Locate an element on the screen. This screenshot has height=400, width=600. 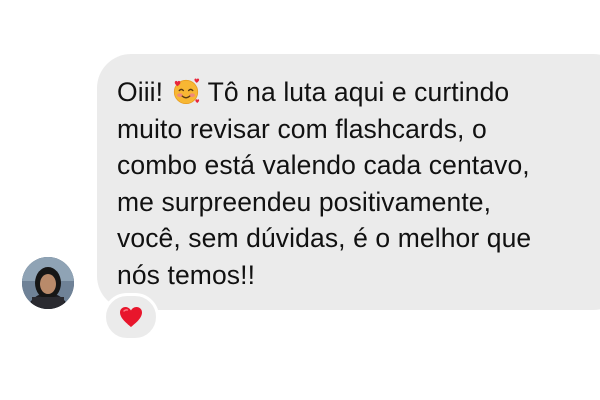
message-line-6: nós temos!! is located at coordinates (186, 274).